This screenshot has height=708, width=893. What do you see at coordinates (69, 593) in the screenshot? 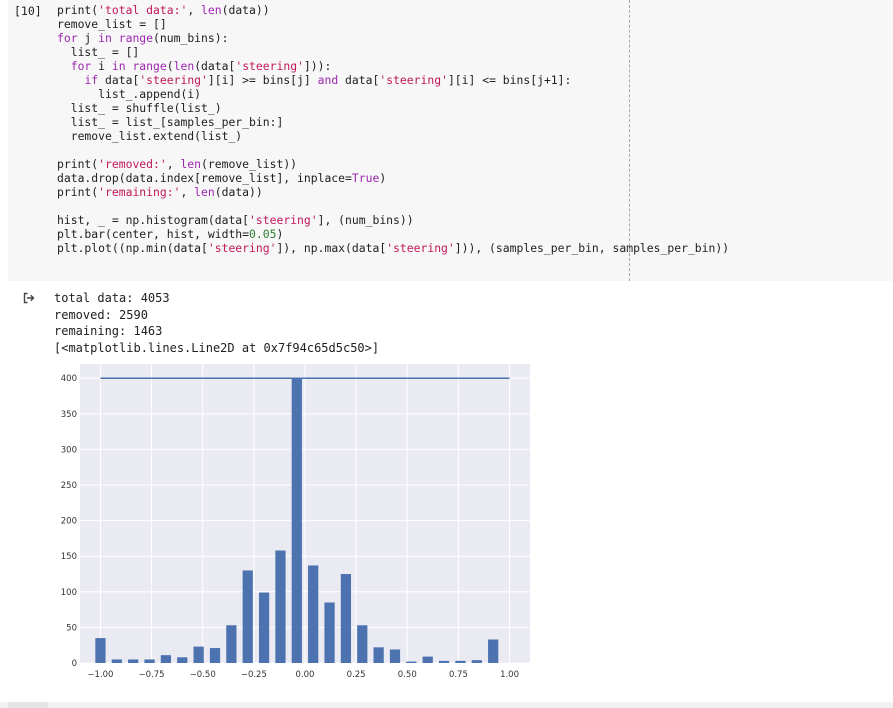
I see `y-tick-label: 100` at bounding box center [69, 593].